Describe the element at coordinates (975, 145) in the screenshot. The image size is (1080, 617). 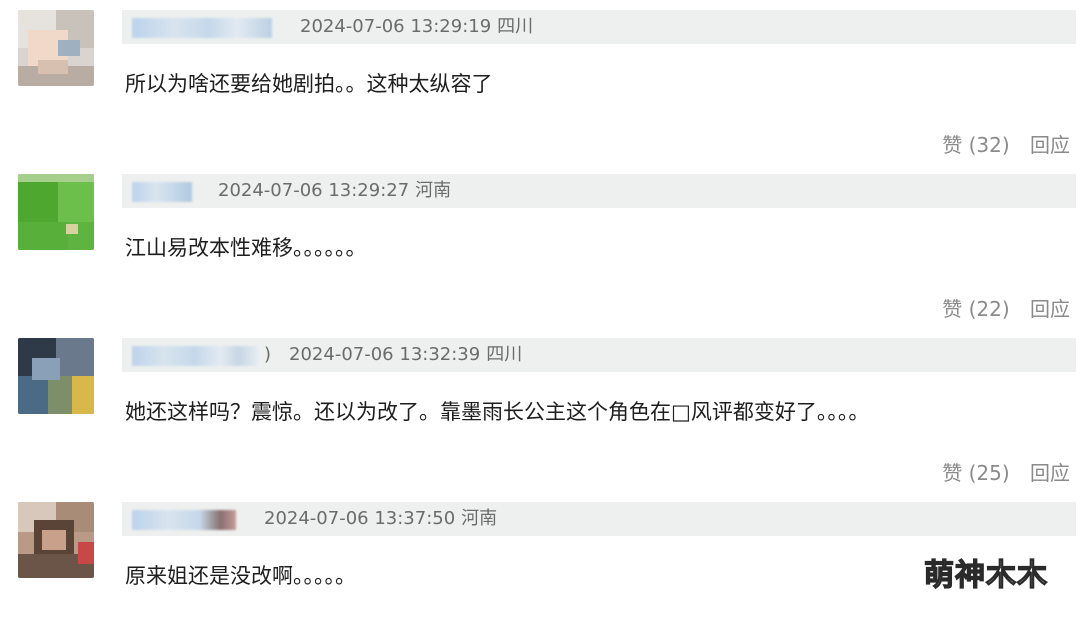
I see `like-button: 赞 (32)` at that location.